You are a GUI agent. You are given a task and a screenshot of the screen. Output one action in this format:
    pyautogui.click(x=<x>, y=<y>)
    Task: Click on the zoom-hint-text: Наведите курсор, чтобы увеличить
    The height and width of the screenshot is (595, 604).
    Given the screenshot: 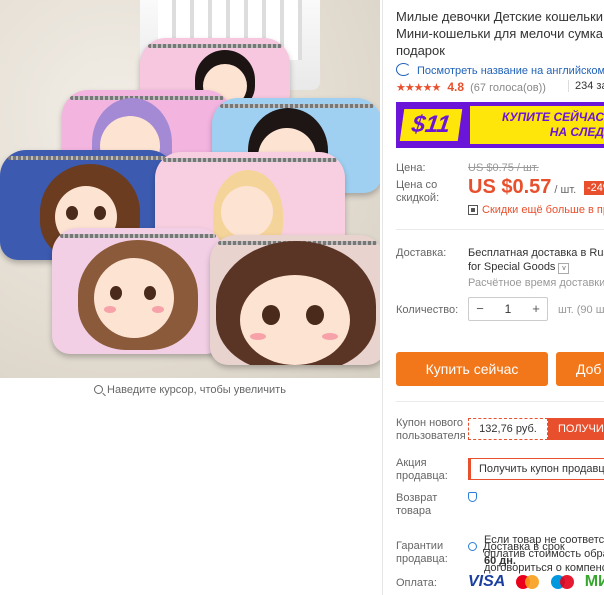 What is the action you would take?
    pyautogui.click(x=196, y=390)
    